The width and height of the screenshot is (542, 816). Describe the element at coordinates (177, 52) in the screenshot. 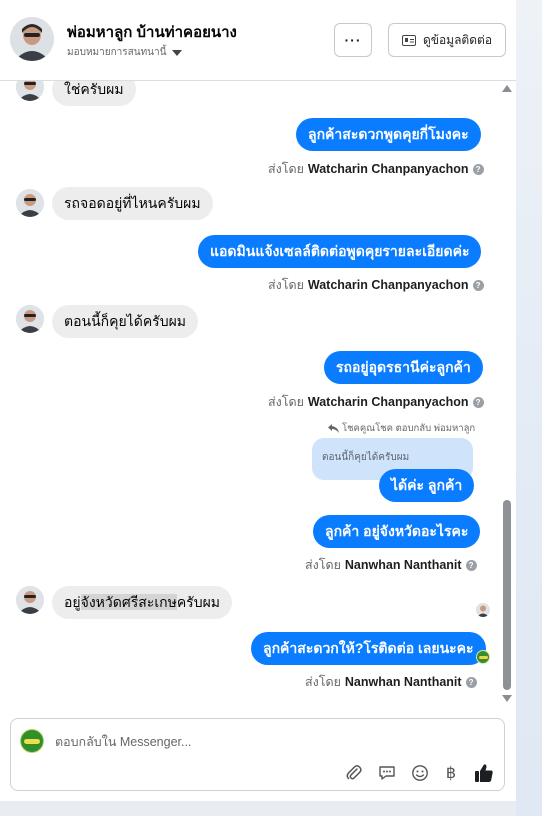

I see `caret-down-icon` at that location.